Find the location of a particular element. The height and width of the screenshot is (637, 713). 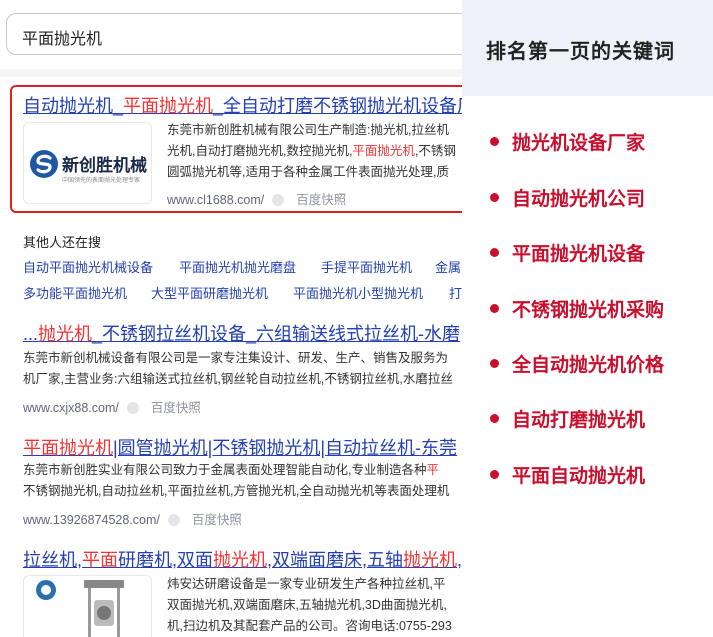

related-search-link: 平面抛光机小型抛光机 is located at coordinates (358, 292).